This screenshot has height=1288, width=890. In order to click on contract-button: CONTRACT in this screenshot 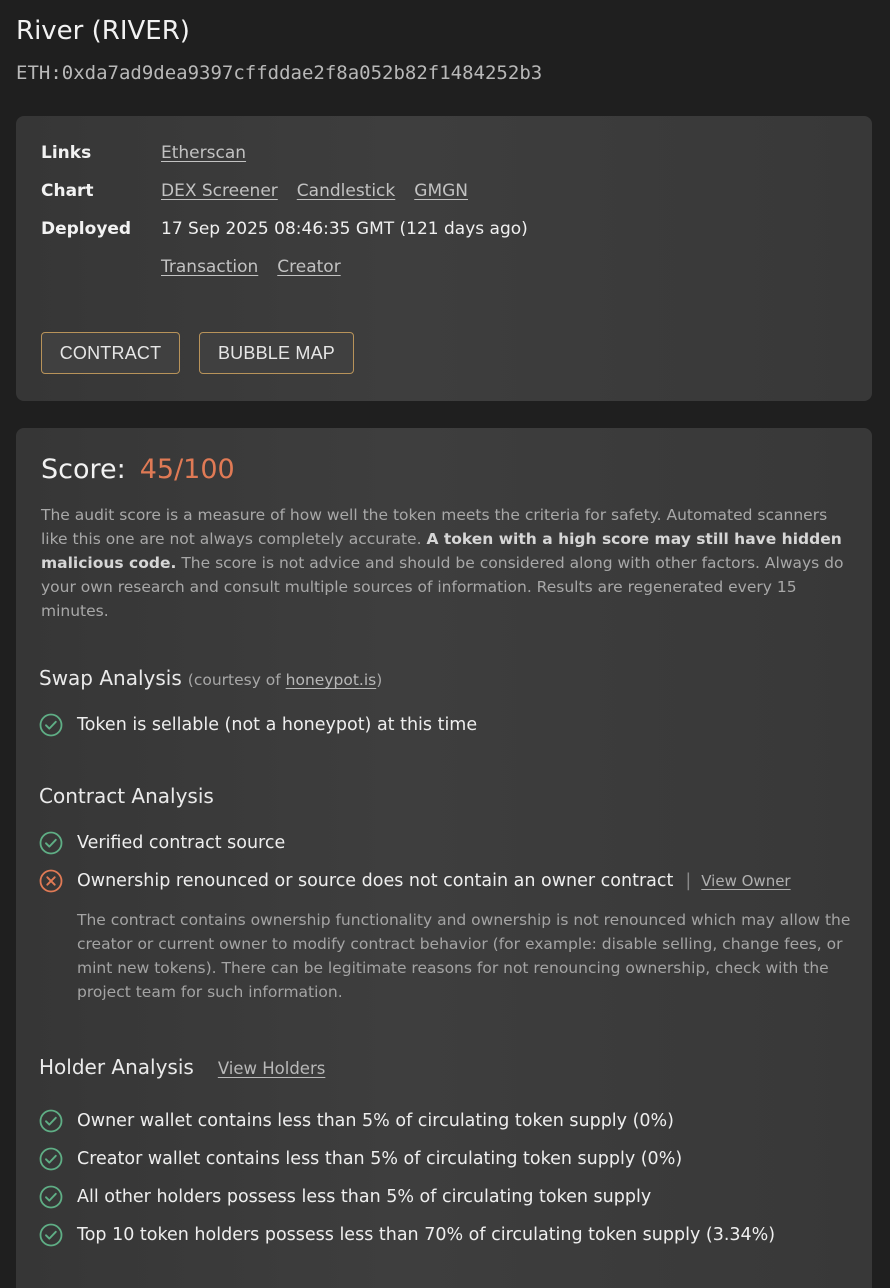, I will do `click(110, 353)`.